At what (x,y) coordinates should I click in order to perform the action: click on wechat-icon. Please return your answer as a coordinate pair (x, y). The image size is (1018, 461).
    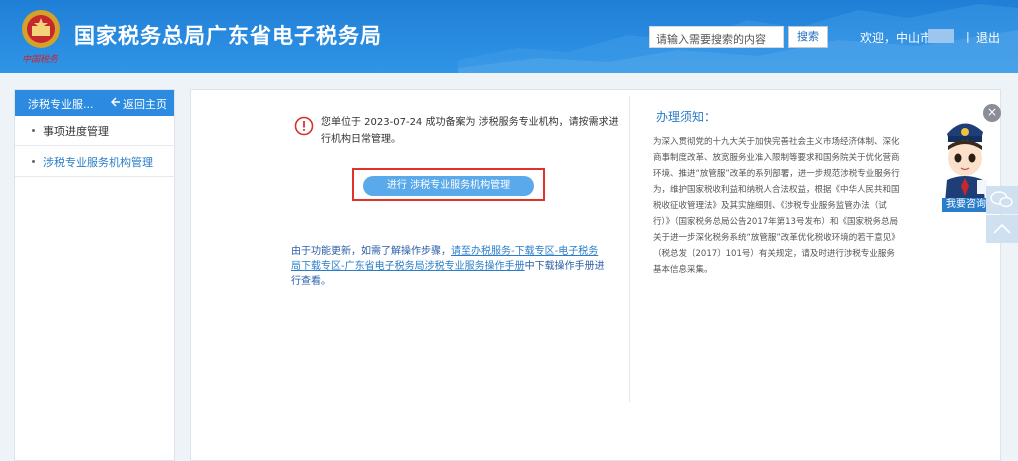
    Looking at the image, I should click on (1001, 199).